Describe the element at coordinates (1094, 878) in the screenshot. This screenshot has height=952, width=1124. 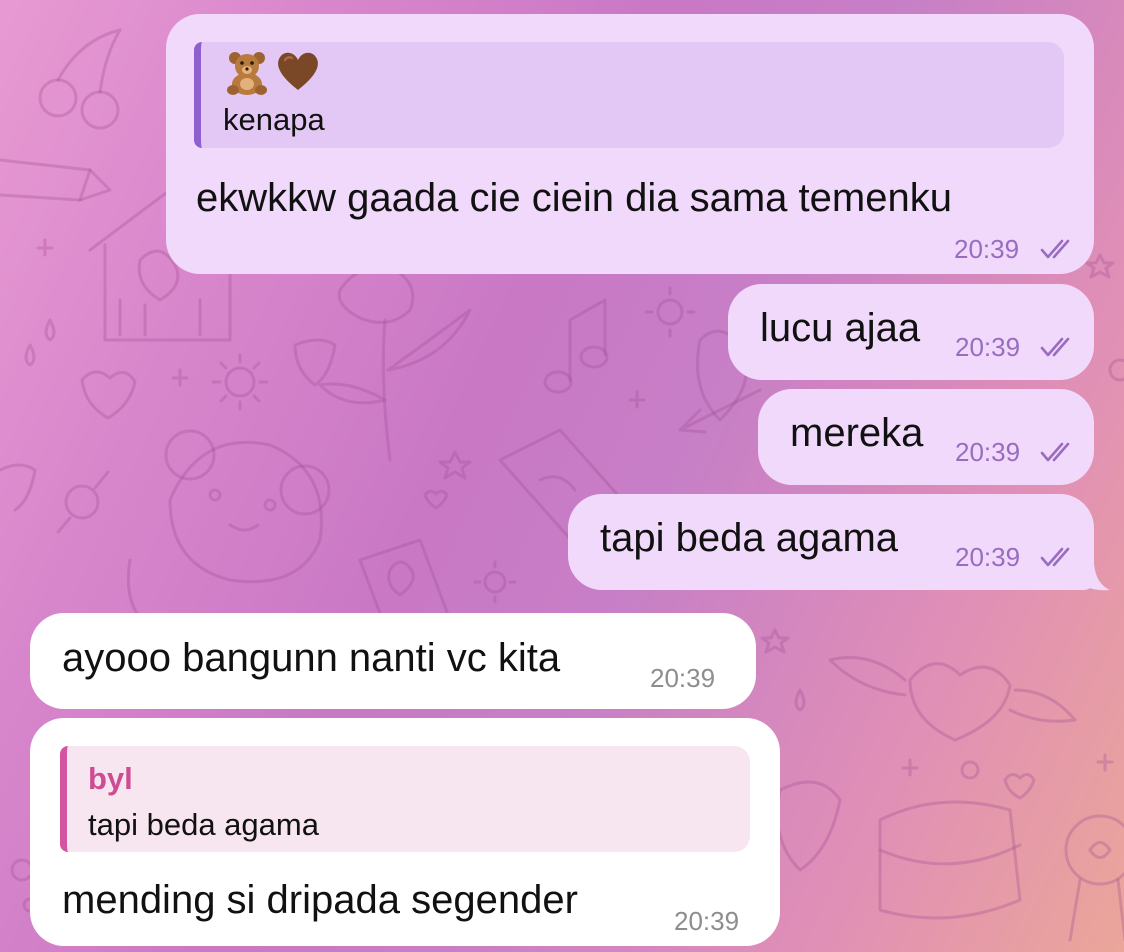
I see `rosette-badge-doodle-icon` at that location.